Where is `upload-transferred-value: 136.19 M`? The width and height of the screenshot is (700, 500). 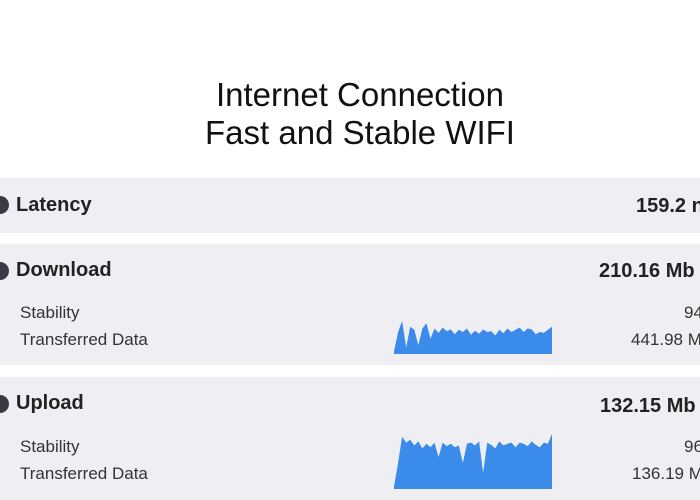 upload-transferred-value: 136.19 M is located at coordinates (666, 473).